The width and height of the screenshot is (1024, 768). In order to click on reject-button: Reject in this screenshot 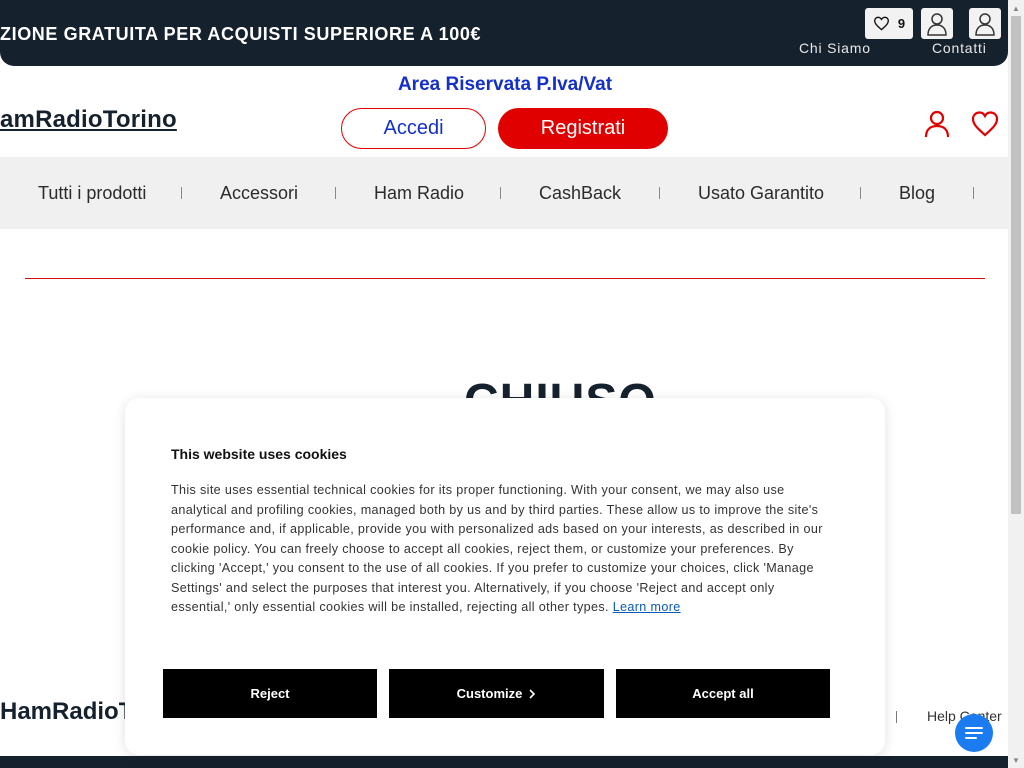, I will do `click(270, 693)`.